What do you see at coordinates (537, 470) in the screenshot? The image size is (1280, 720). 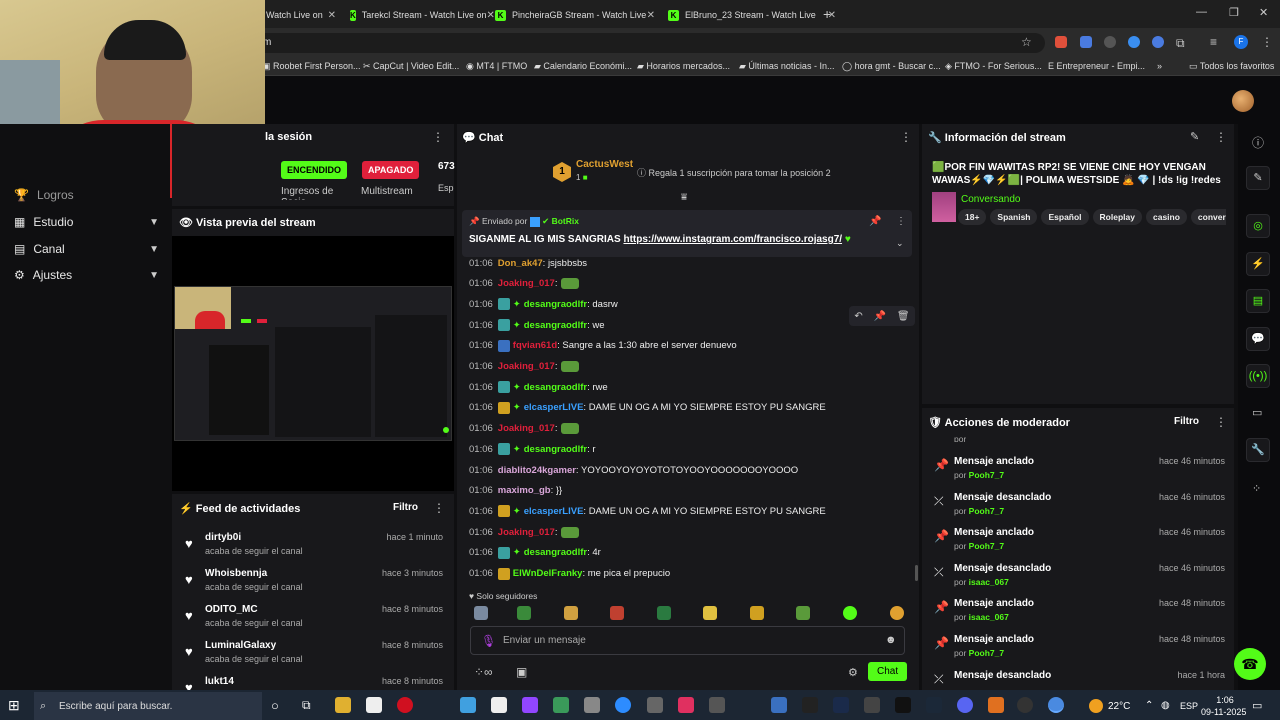 I see `message-username: diablito24kgamer` at bounding box center [537, 470].